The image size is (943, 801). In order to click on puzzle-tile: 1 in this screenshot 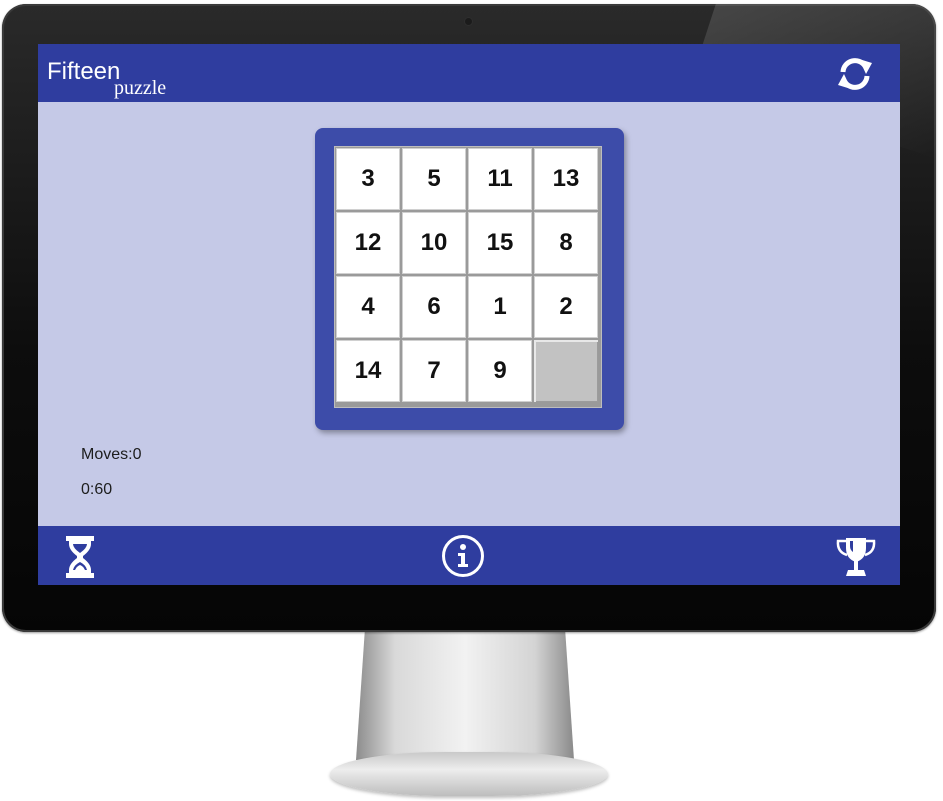, I will do `click(500, 307)`.